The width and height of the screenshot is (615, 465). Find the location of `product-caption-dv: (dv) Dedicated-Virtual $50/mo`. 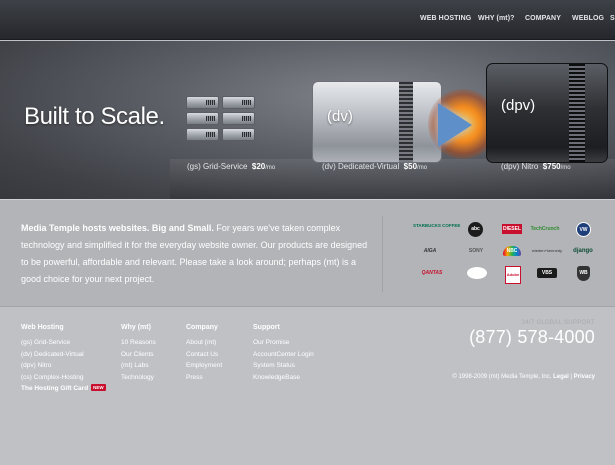

product-caption-dv: (dv) Dedicated-Virtual $50/mo is located at coordinates (374, 166).